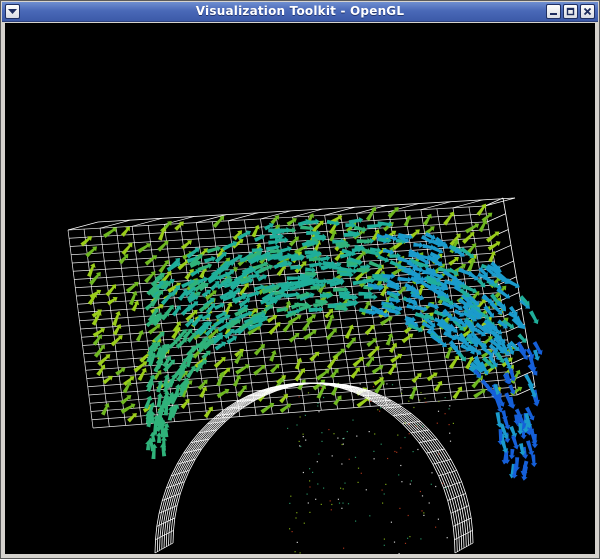 The image size is (600, 559). I want to click on window-menu-button, so click(12, 11).